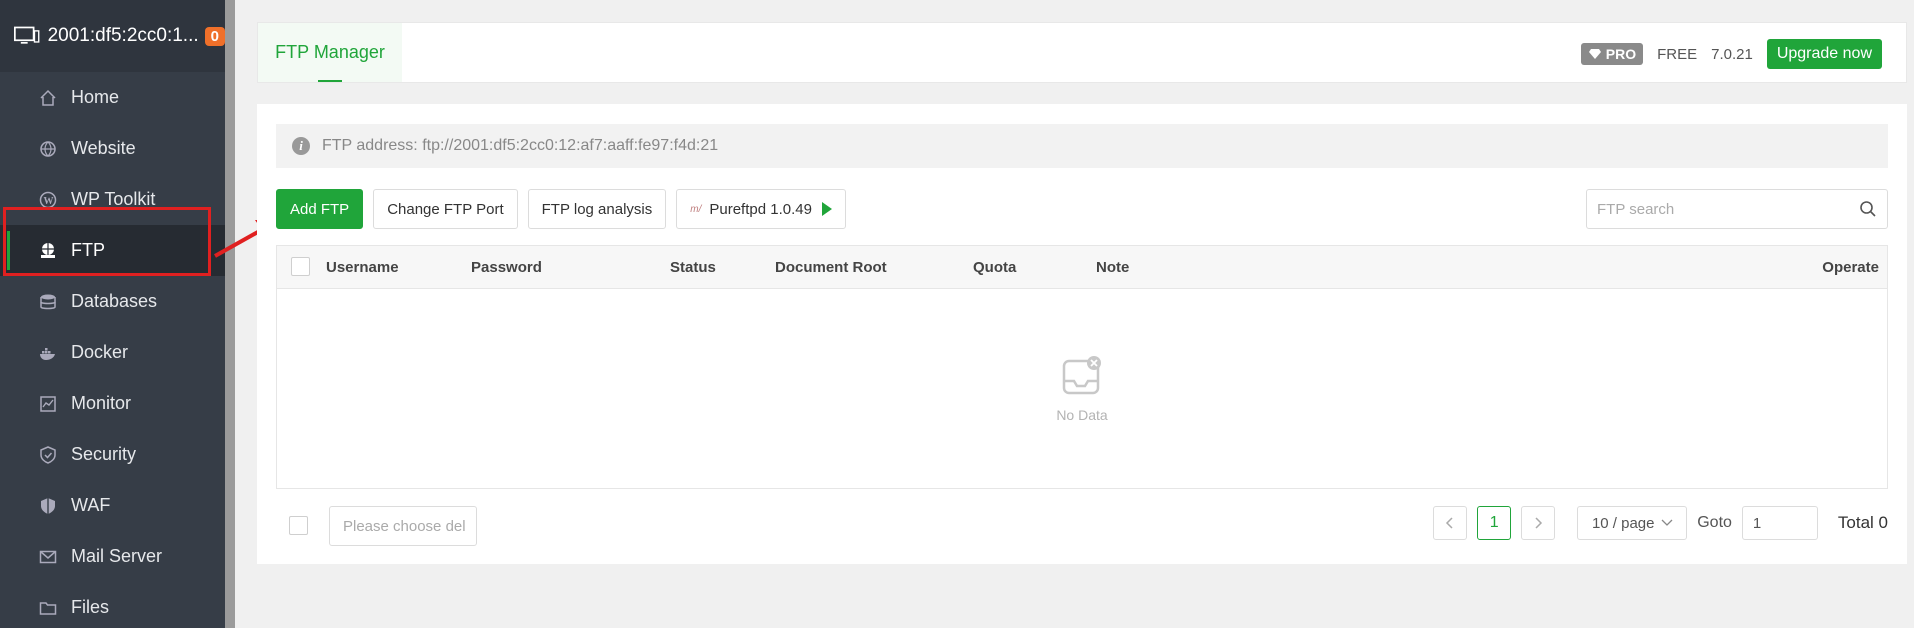 The height and width of the screenshot is (628, 1914). What do you see at coordinates (445, 209) in the screenshot?
I see `change-ftp-port-button: Change FTP Port` at bounding box center [445, 209].